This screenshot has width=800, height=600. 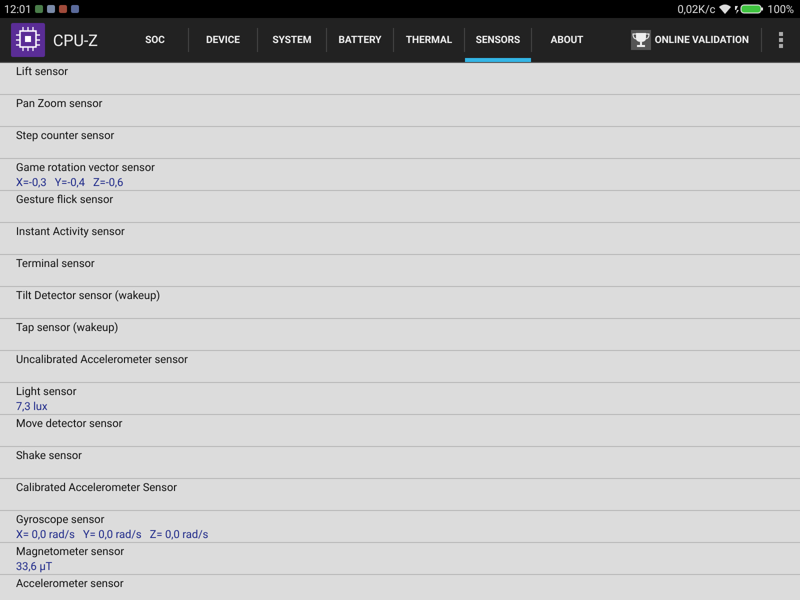 What do you see at coordinates (49, 456) in the screenshot?
I see `sensor-name: Shake sensor` at bounding box center [49, 456].